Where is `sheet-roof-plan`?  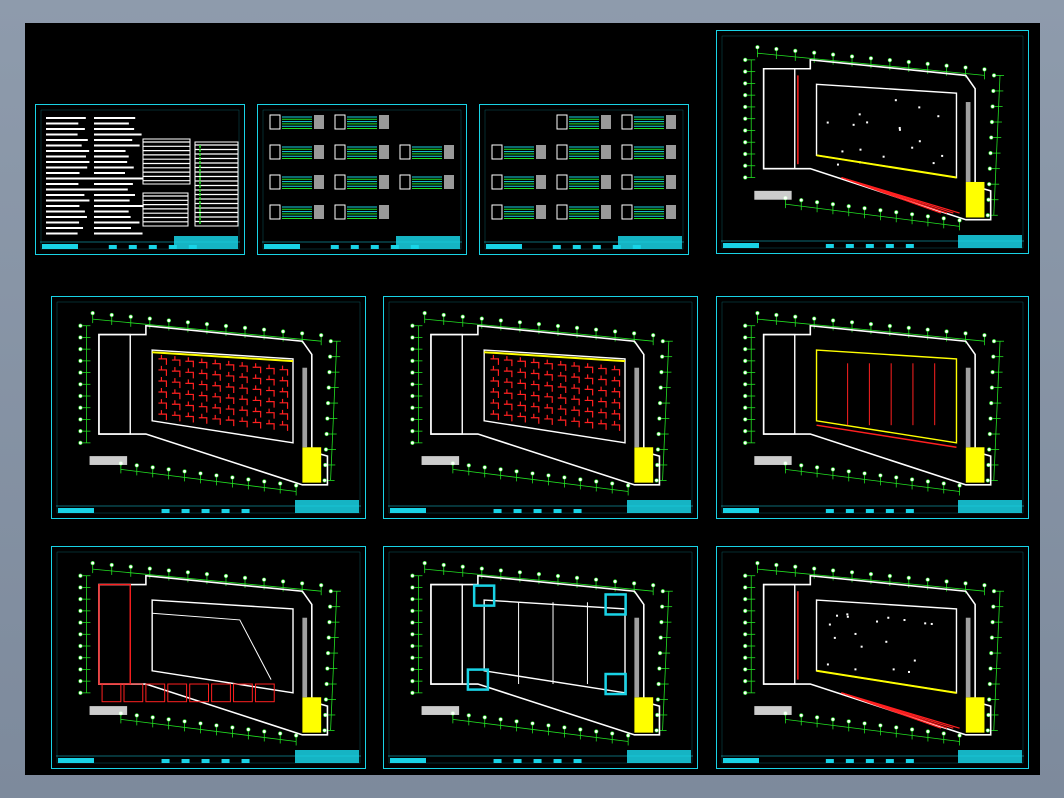
sheet-roof-plan is located at coordinates (208, 657).